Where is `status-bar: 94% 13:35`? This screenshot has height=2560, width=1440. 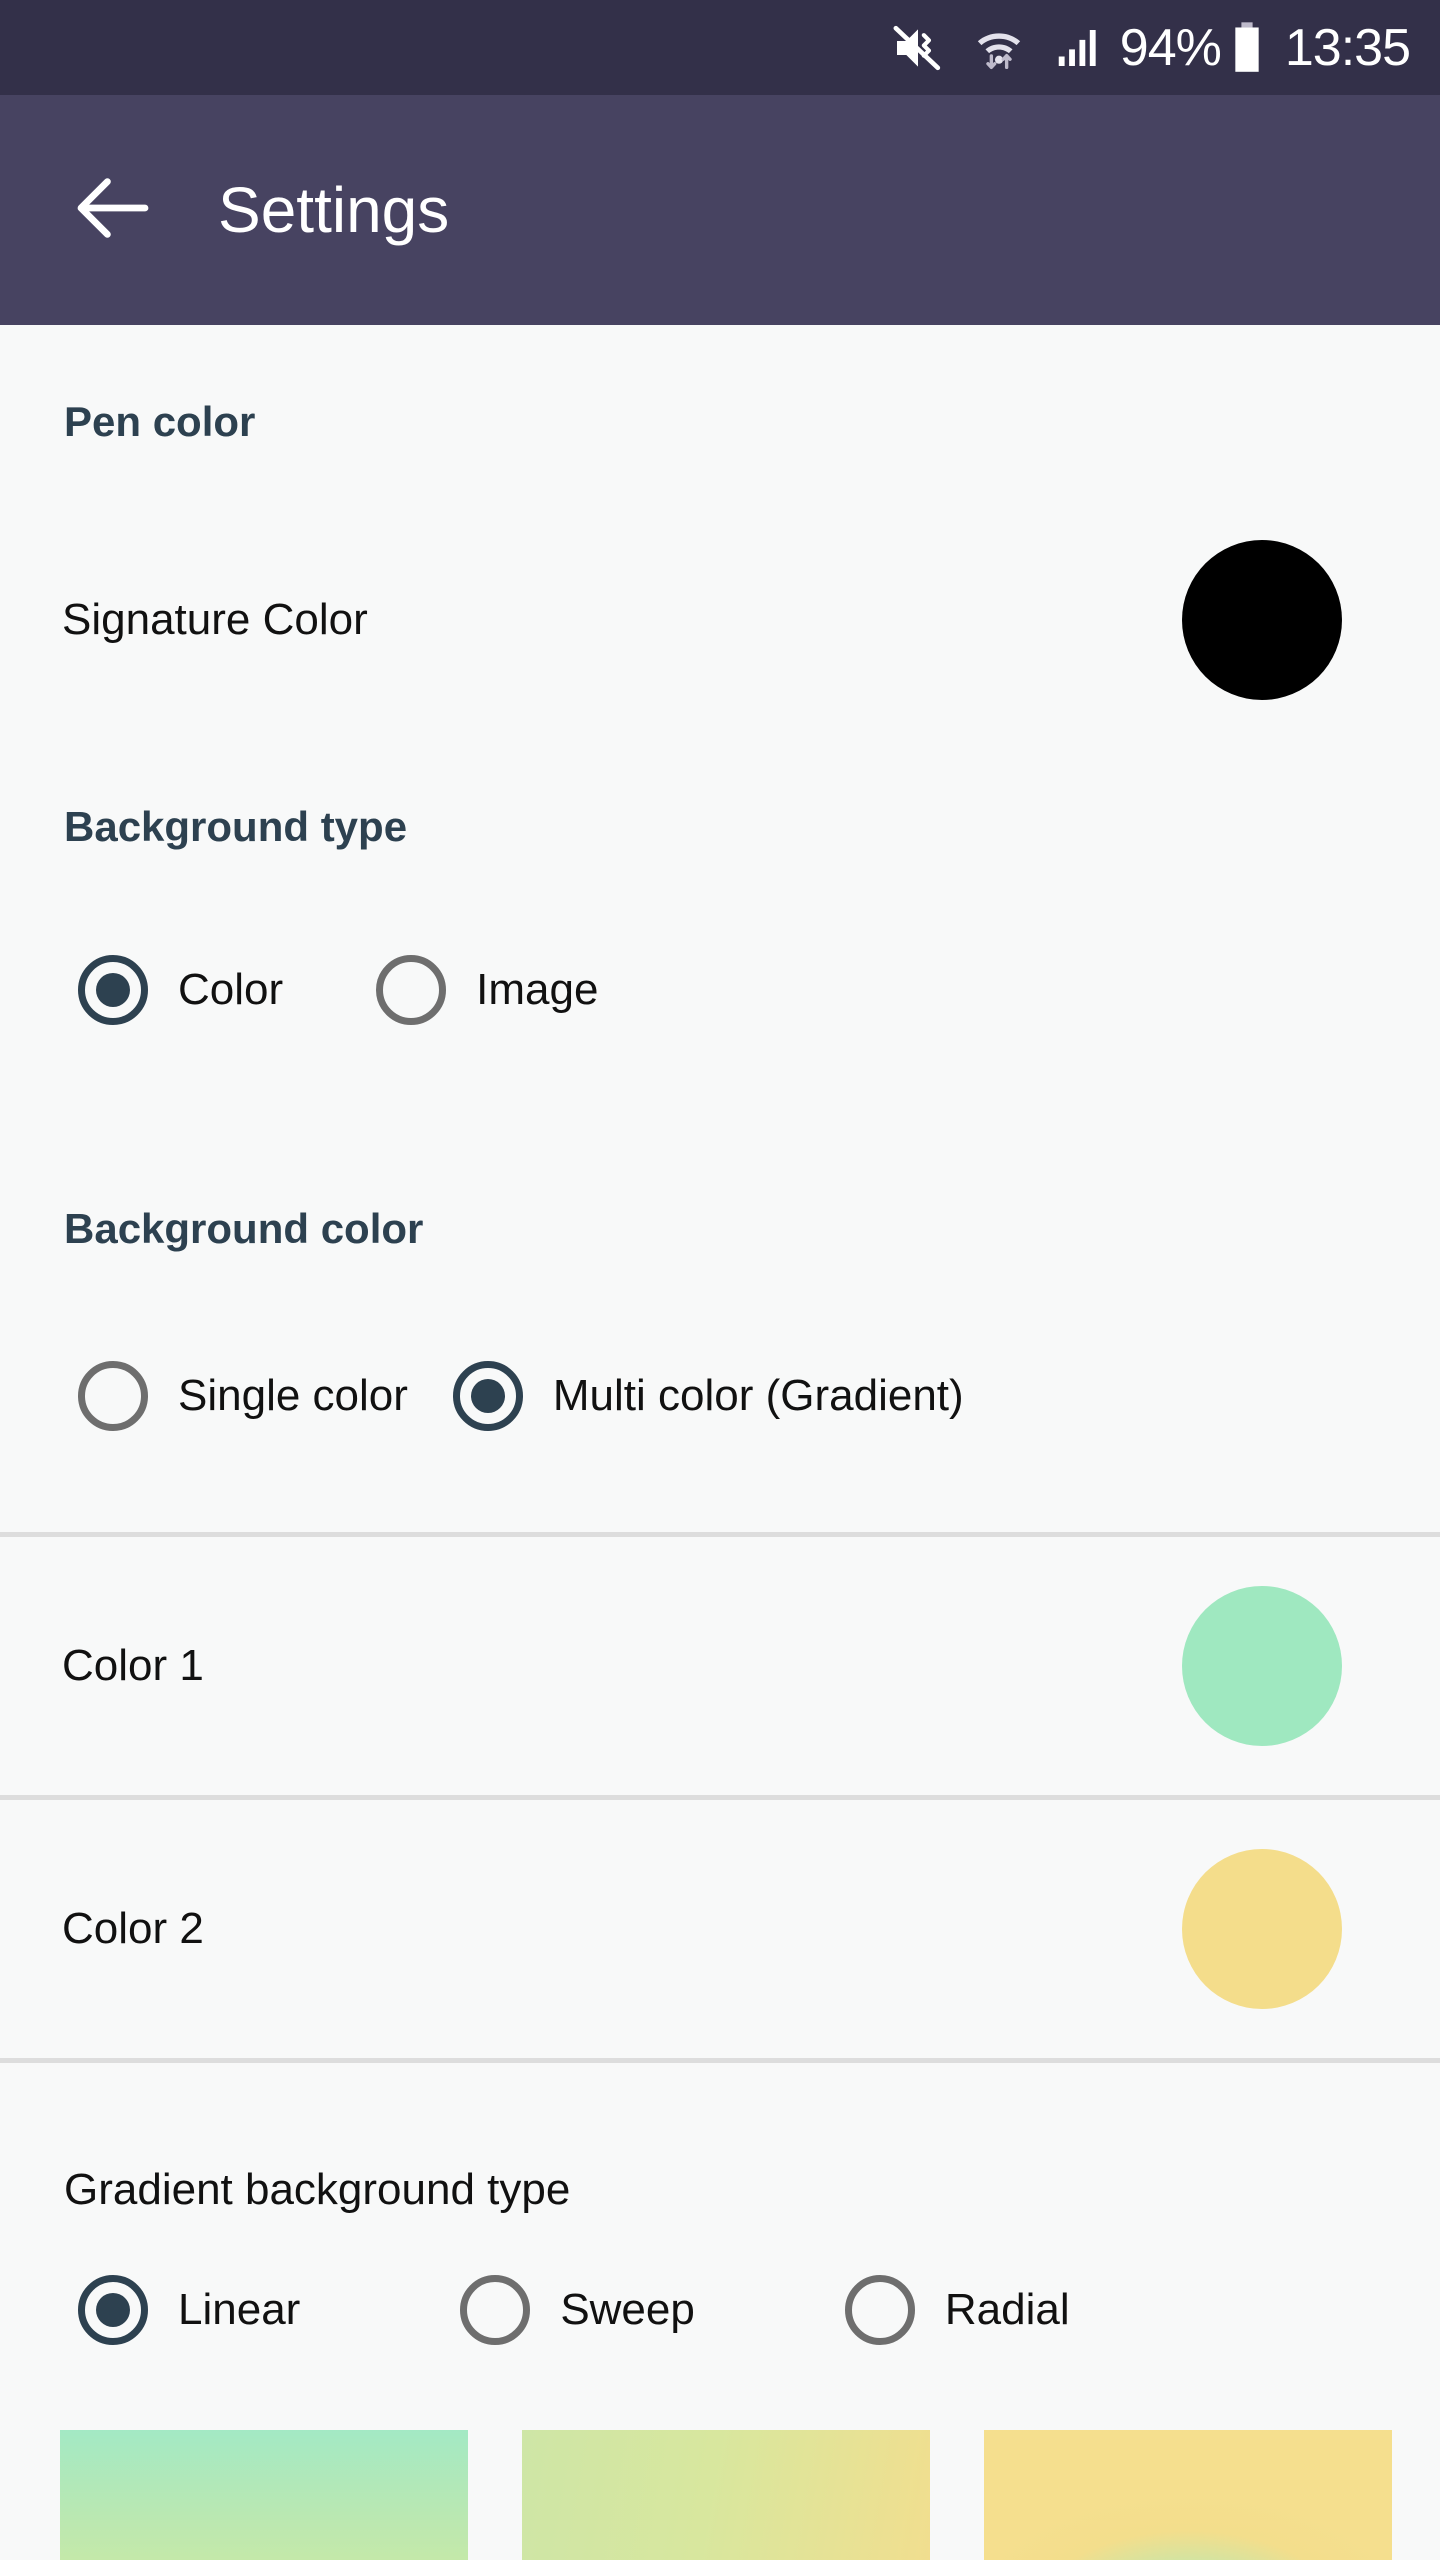 status-bar: 94% 13:35 is located at coordinates (720, 47).